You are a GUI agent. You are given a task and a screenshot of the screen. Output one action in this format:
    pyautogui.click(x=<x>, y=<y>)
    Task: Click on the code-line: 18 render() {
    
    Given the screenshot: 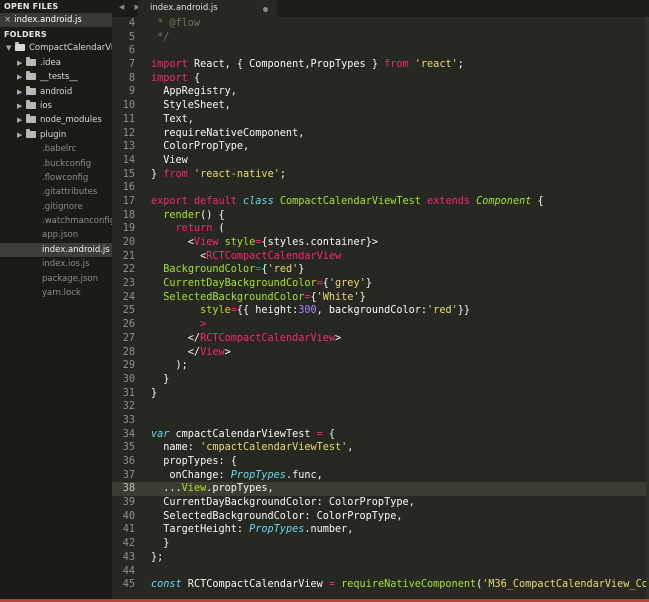 What is the action you would take?
    pyautogui.click(x=380, y=216)
    